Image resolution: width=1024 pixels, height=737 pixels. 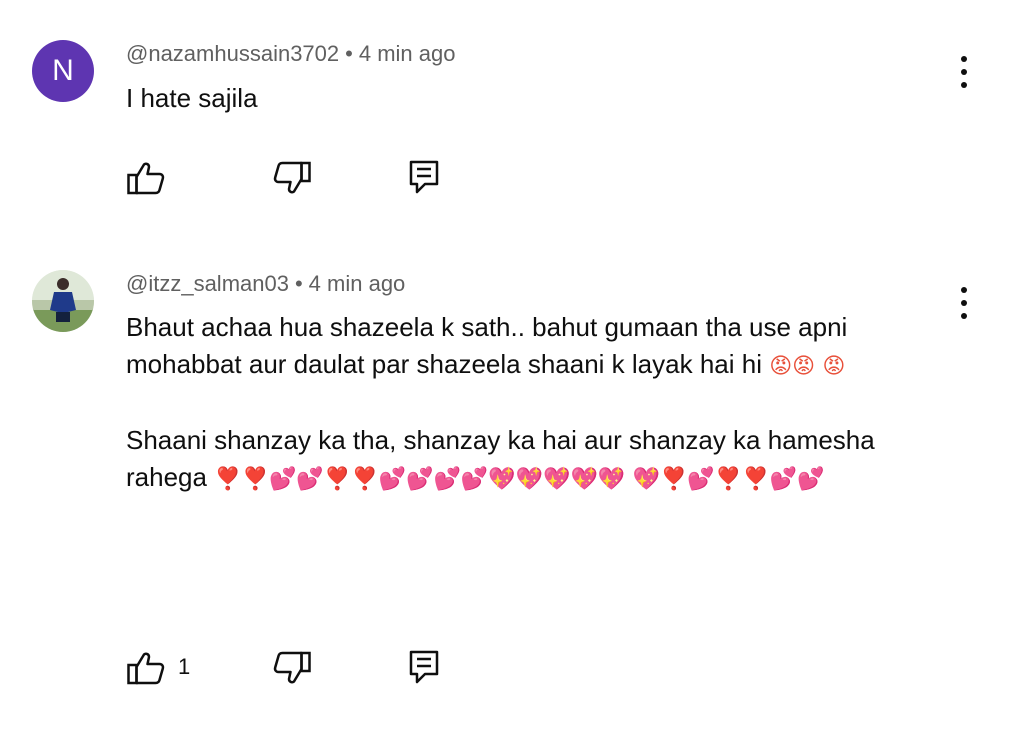 I want to click on avatar: N, so click(x=63, y=71).